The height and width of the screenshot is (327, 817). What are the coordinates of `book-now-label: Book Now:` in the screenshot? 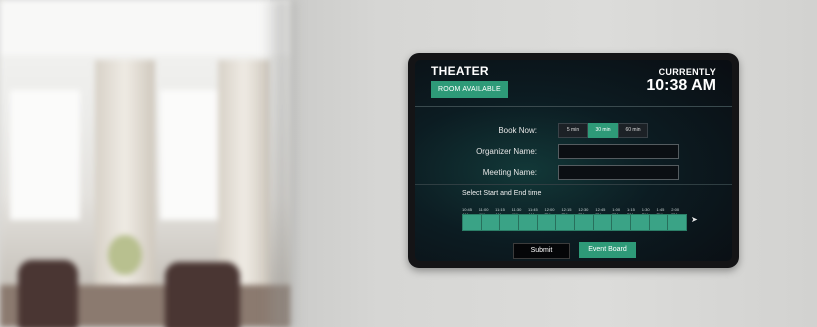 It's located at (517, 130).